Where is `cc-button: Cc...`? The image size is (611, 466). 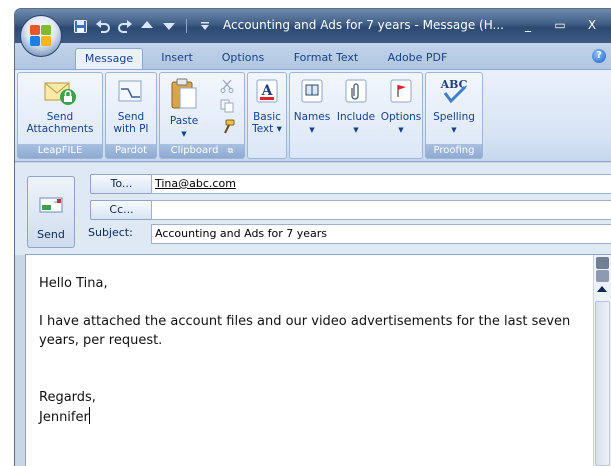
cc-button: Cc... is located at coordinates (121, 210).